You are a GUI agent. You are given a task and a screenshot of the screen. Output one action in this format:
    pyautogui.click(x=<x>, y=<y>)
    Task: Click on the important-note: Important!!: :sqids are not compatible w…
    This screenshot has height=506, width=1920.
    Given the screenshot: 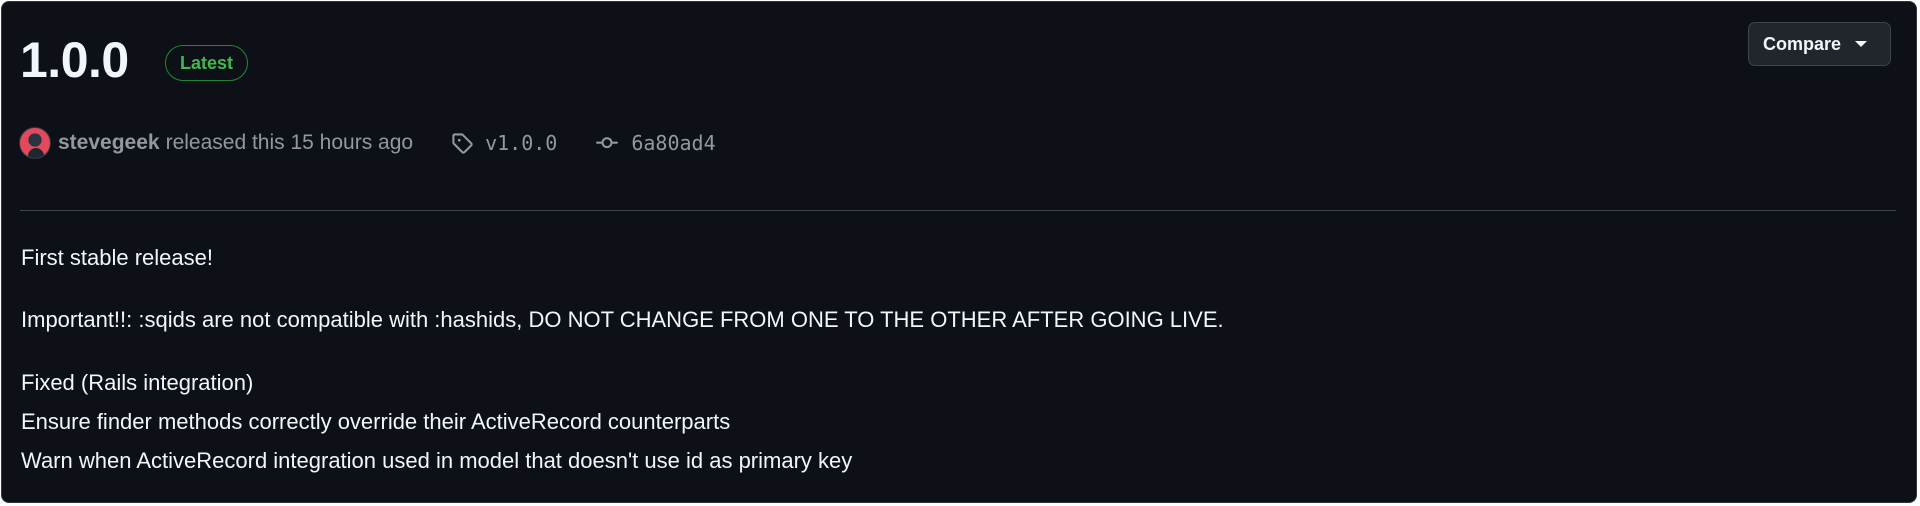 What is the action you would take?
    pyautogui.click(x=622, y=319)
    